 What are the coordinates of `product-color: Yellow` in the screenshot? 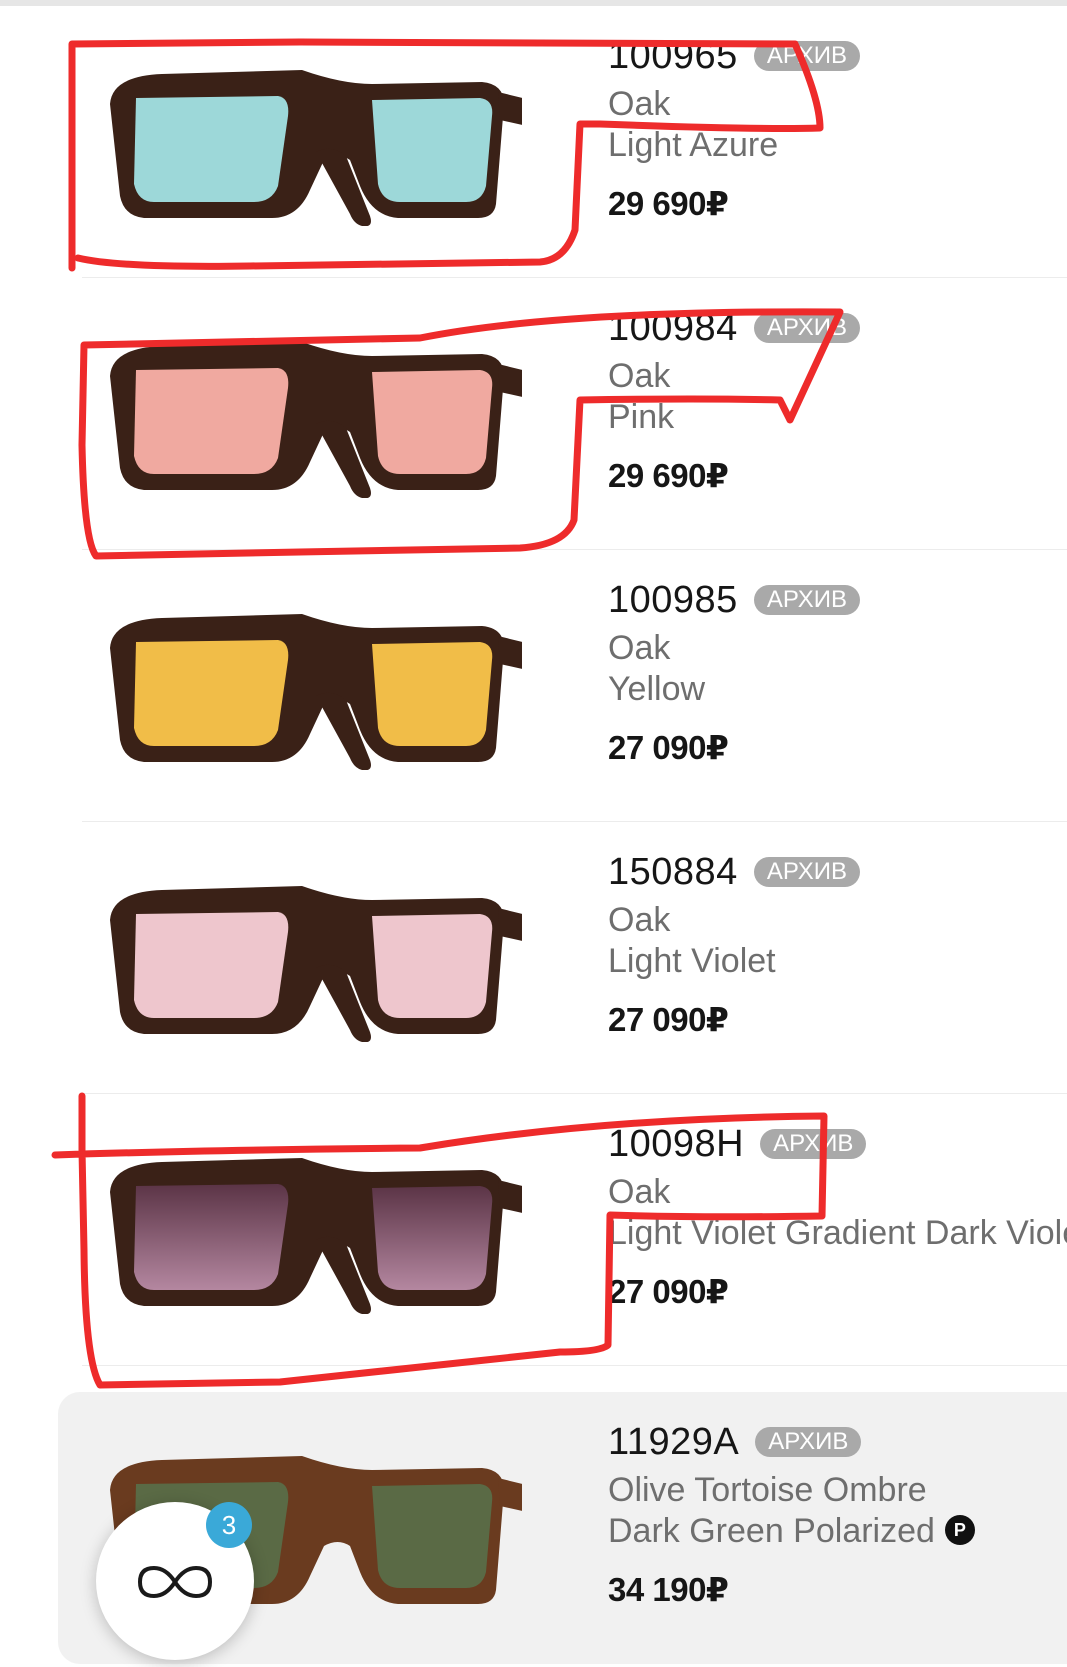 It's located at (657, 689).